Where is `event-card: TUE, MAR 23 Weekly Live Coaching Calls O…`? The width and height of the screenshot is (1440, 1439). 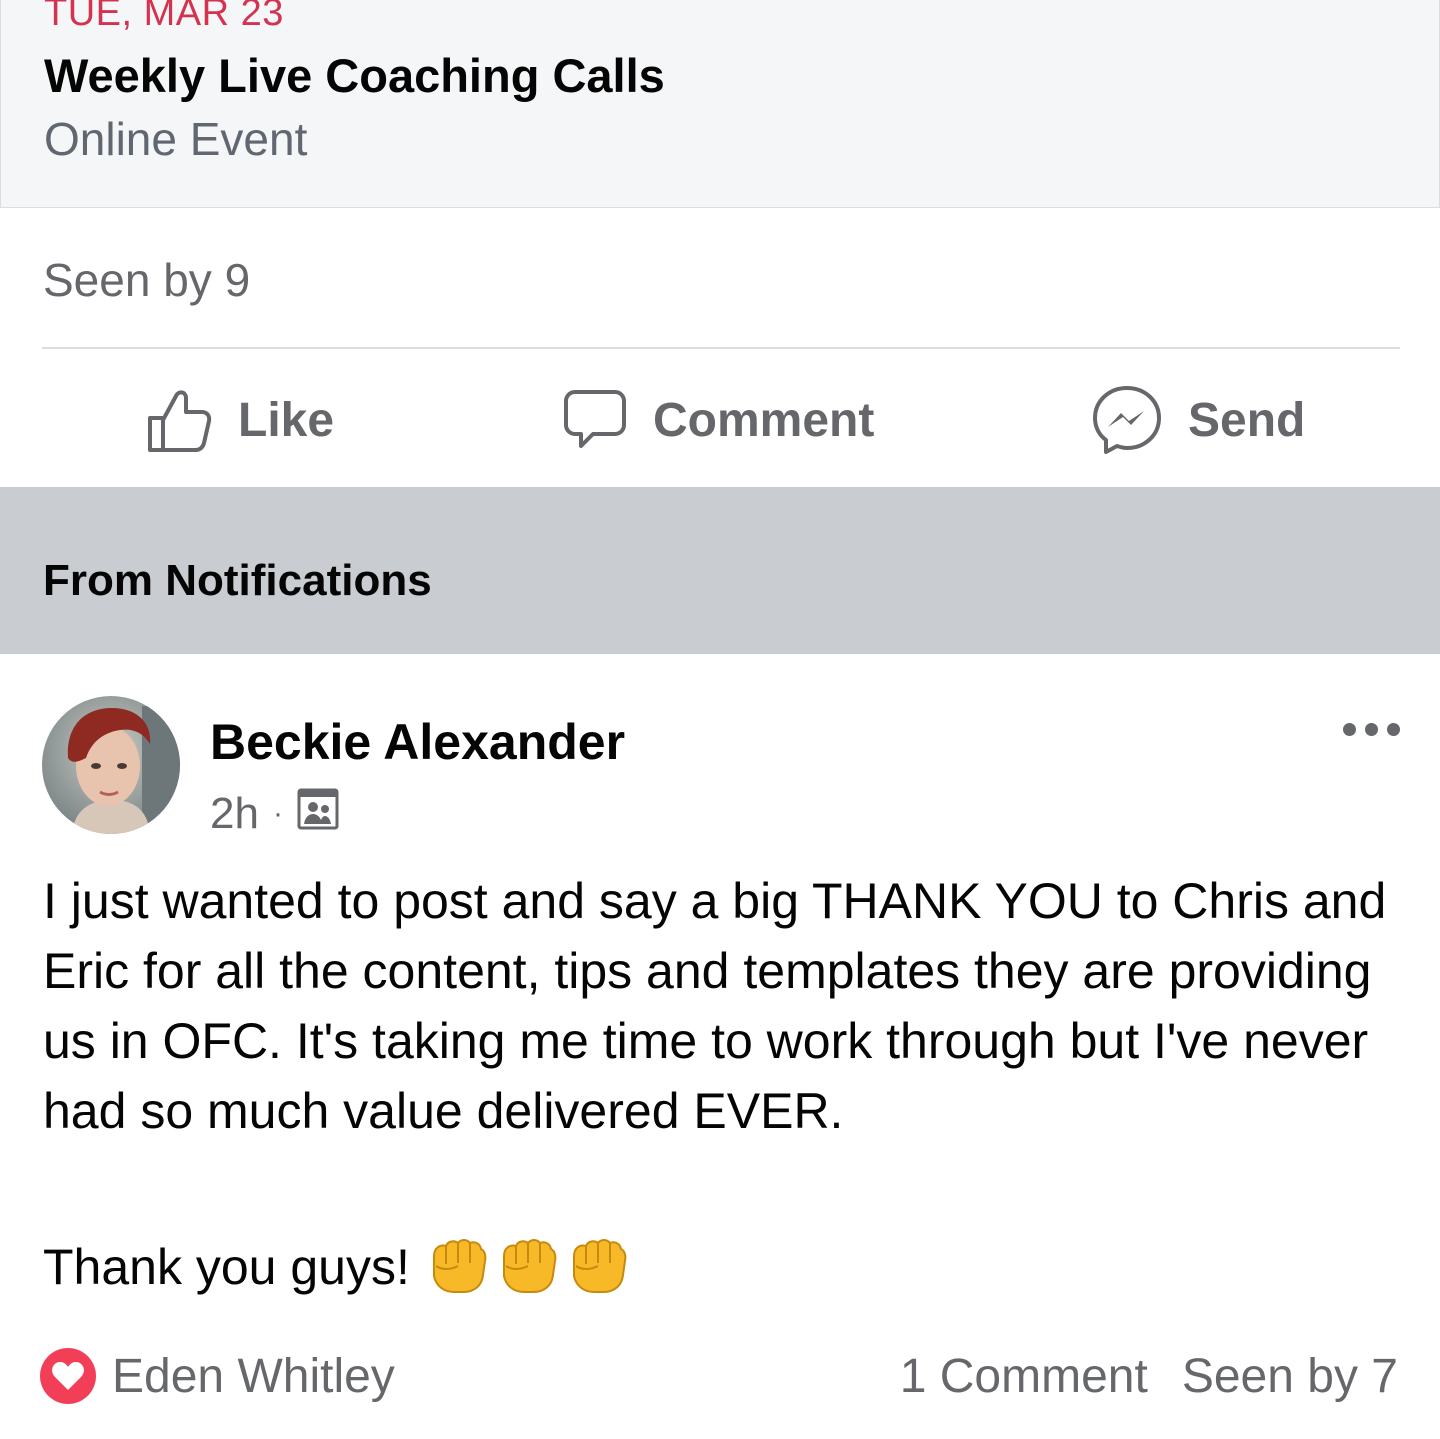 event-card: TUE, MAR 23 Weekly Live Coaching Calls O… is located at coordinates (720, 104).